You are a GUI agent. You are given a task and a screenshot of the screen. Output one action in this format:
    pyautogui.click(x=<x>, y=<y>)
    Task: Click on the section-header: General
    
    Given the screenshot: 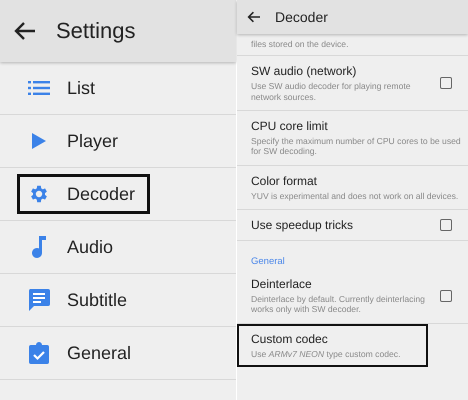 What is the action you would take?
    pyautogui.click(x=268, y=261)
    